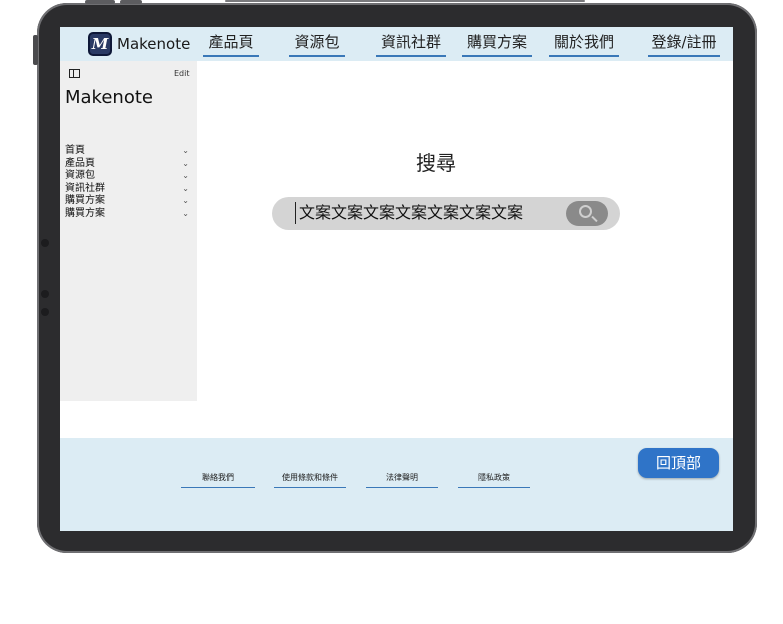 The height and width of the screenshot is (624, 783). What do you see at coordinates (402, 480) in the screenshot?
I see `footer-legal-link: 法律聲明` at bounding box center [402, 480].